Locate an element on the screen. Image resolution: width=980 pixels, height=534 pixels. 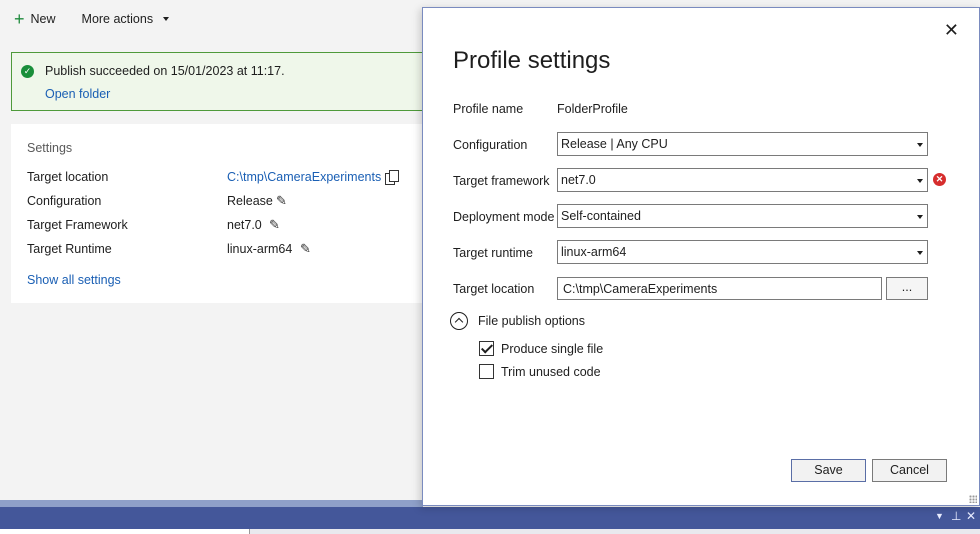
toolbar: + New More actions is located at coordinates (211, 19).